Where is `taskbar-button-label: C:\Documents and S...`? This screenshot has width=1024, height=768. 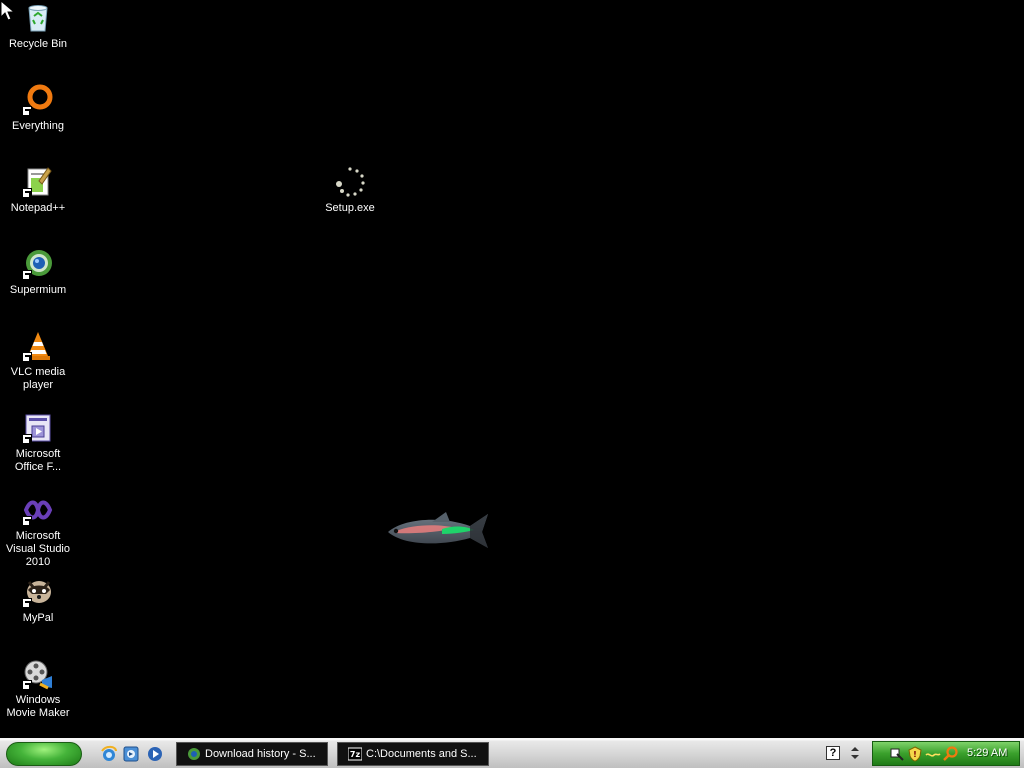 taskbar-button-label: C:\Documents and S... is located at coordinates (421, 754).